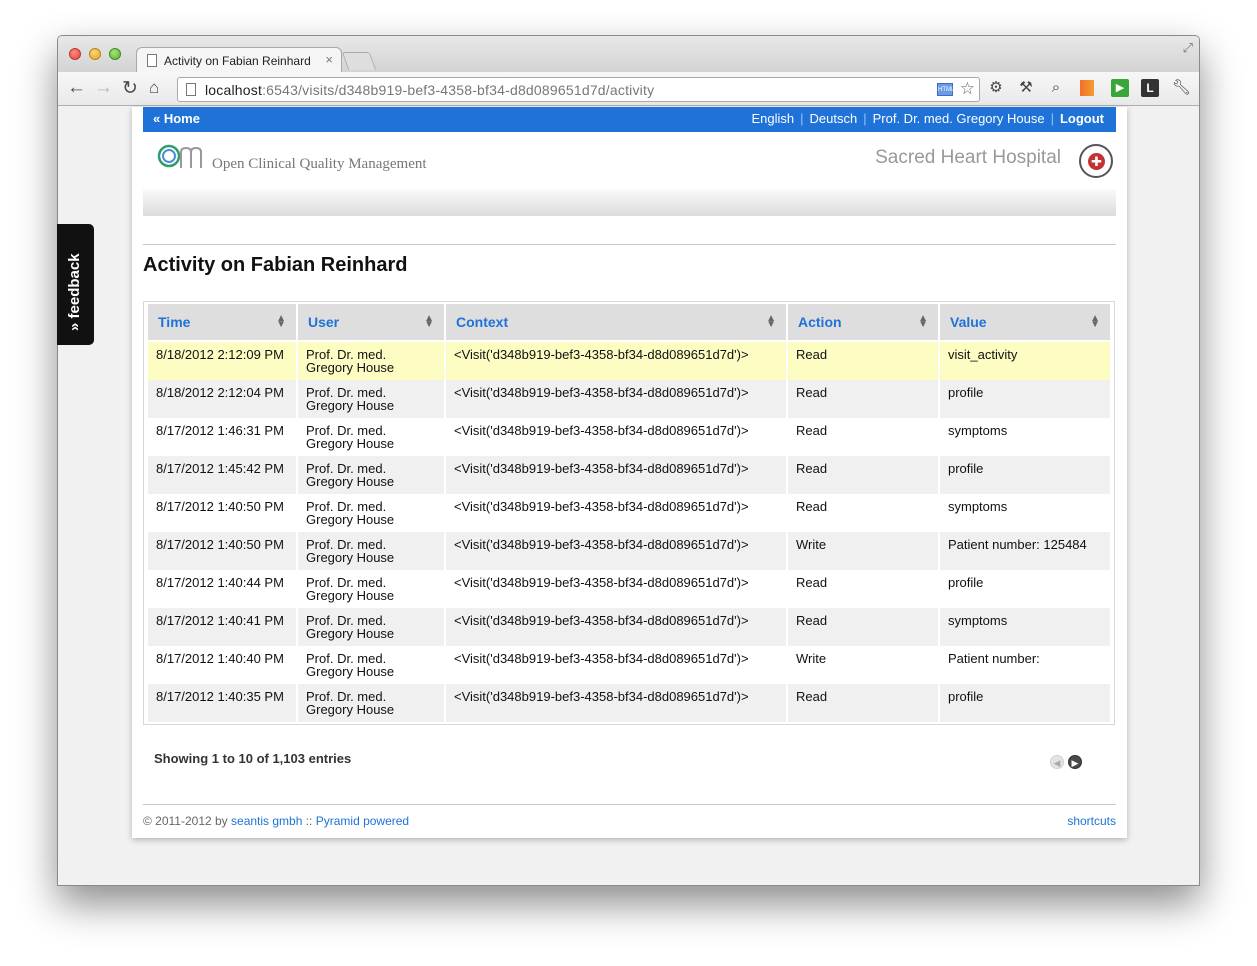 The width and height of the screenshot is (1257, 966). Describe the element at coordinates (222, 323) in the screenshot. I see `column-header-time: Time ▲ ▼` at that location.